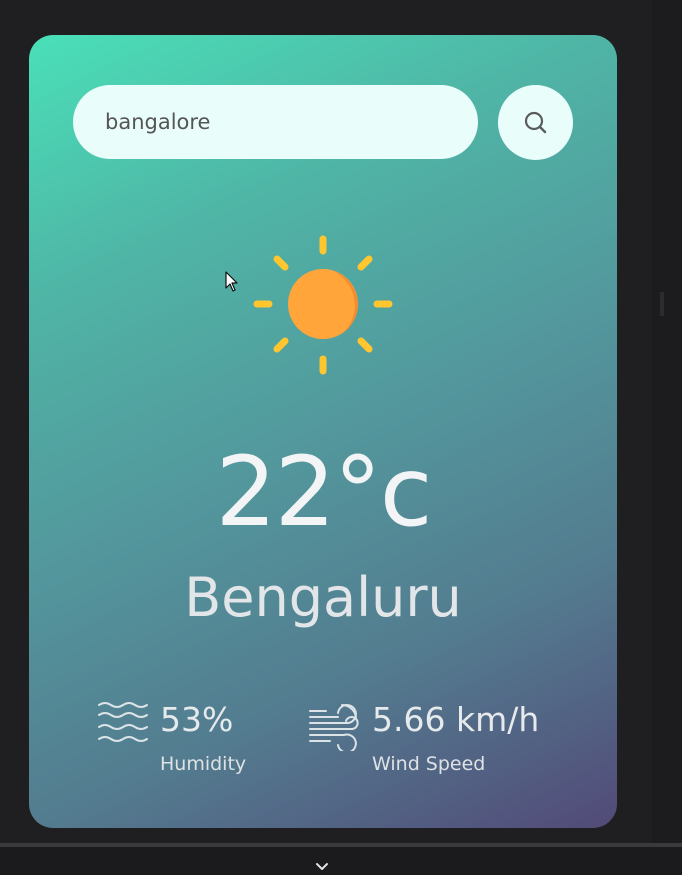  I want to click on chevron-down-icon, so click(322, 867).